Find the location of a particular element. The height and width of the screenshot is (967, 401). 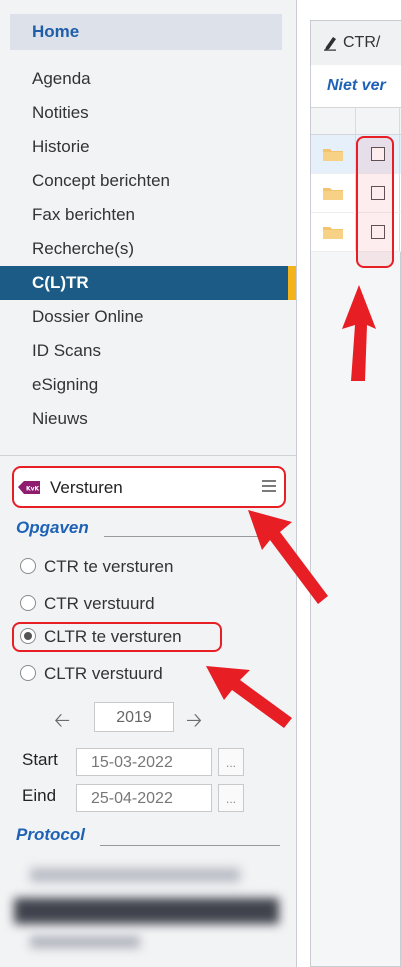

nav-item-notities: Notities is located at coordinates (148, 113).